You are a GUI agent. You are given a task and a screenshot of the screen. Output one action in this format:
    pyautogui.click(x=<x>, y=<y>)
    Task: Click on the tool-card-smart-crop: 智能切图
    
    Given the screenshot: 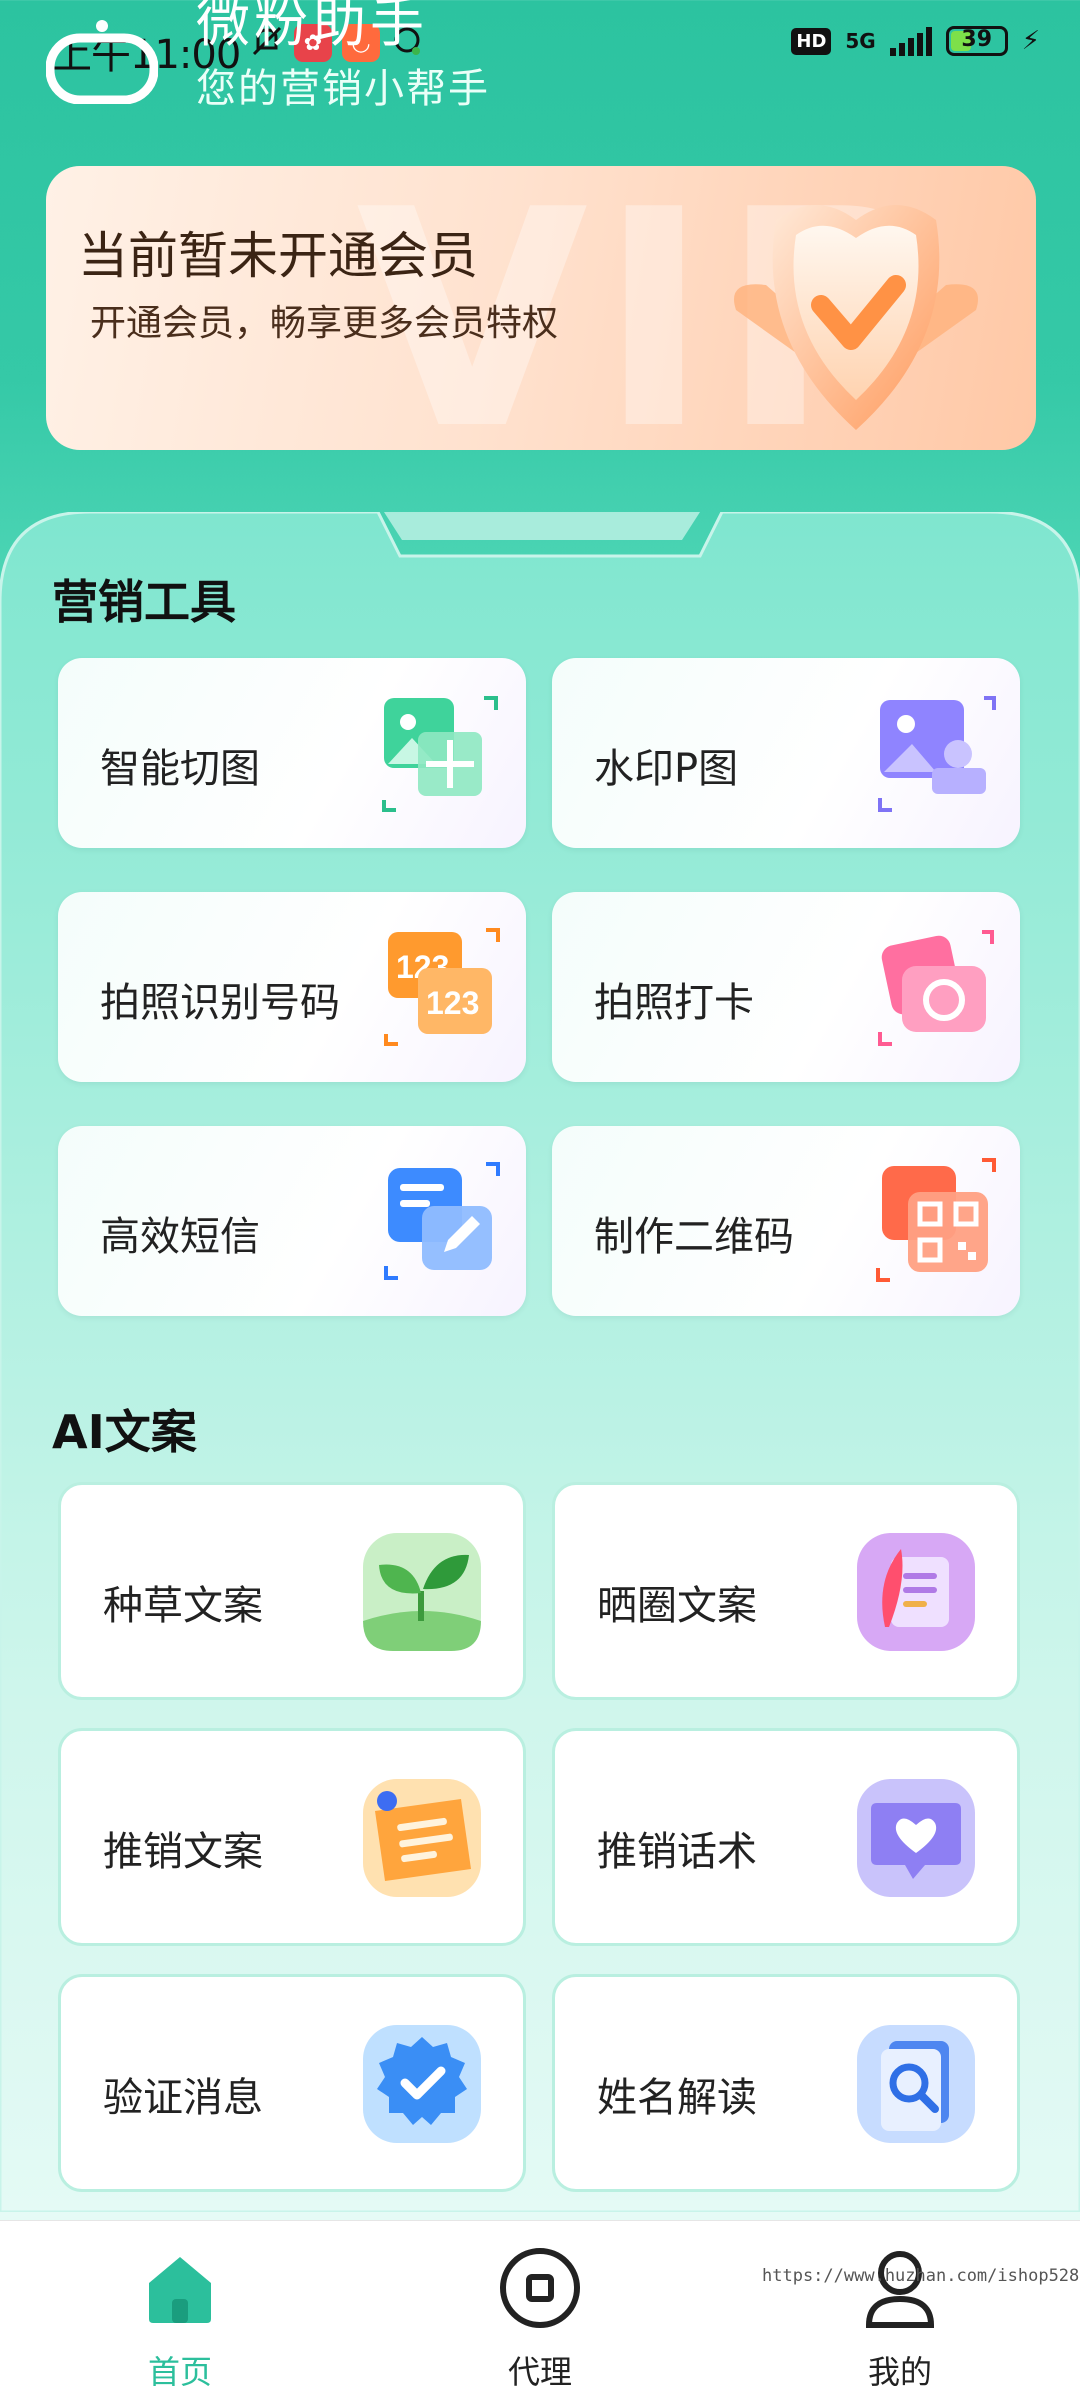 What is the action you would take?
    pyautogui.click(x=292, y=753)
    